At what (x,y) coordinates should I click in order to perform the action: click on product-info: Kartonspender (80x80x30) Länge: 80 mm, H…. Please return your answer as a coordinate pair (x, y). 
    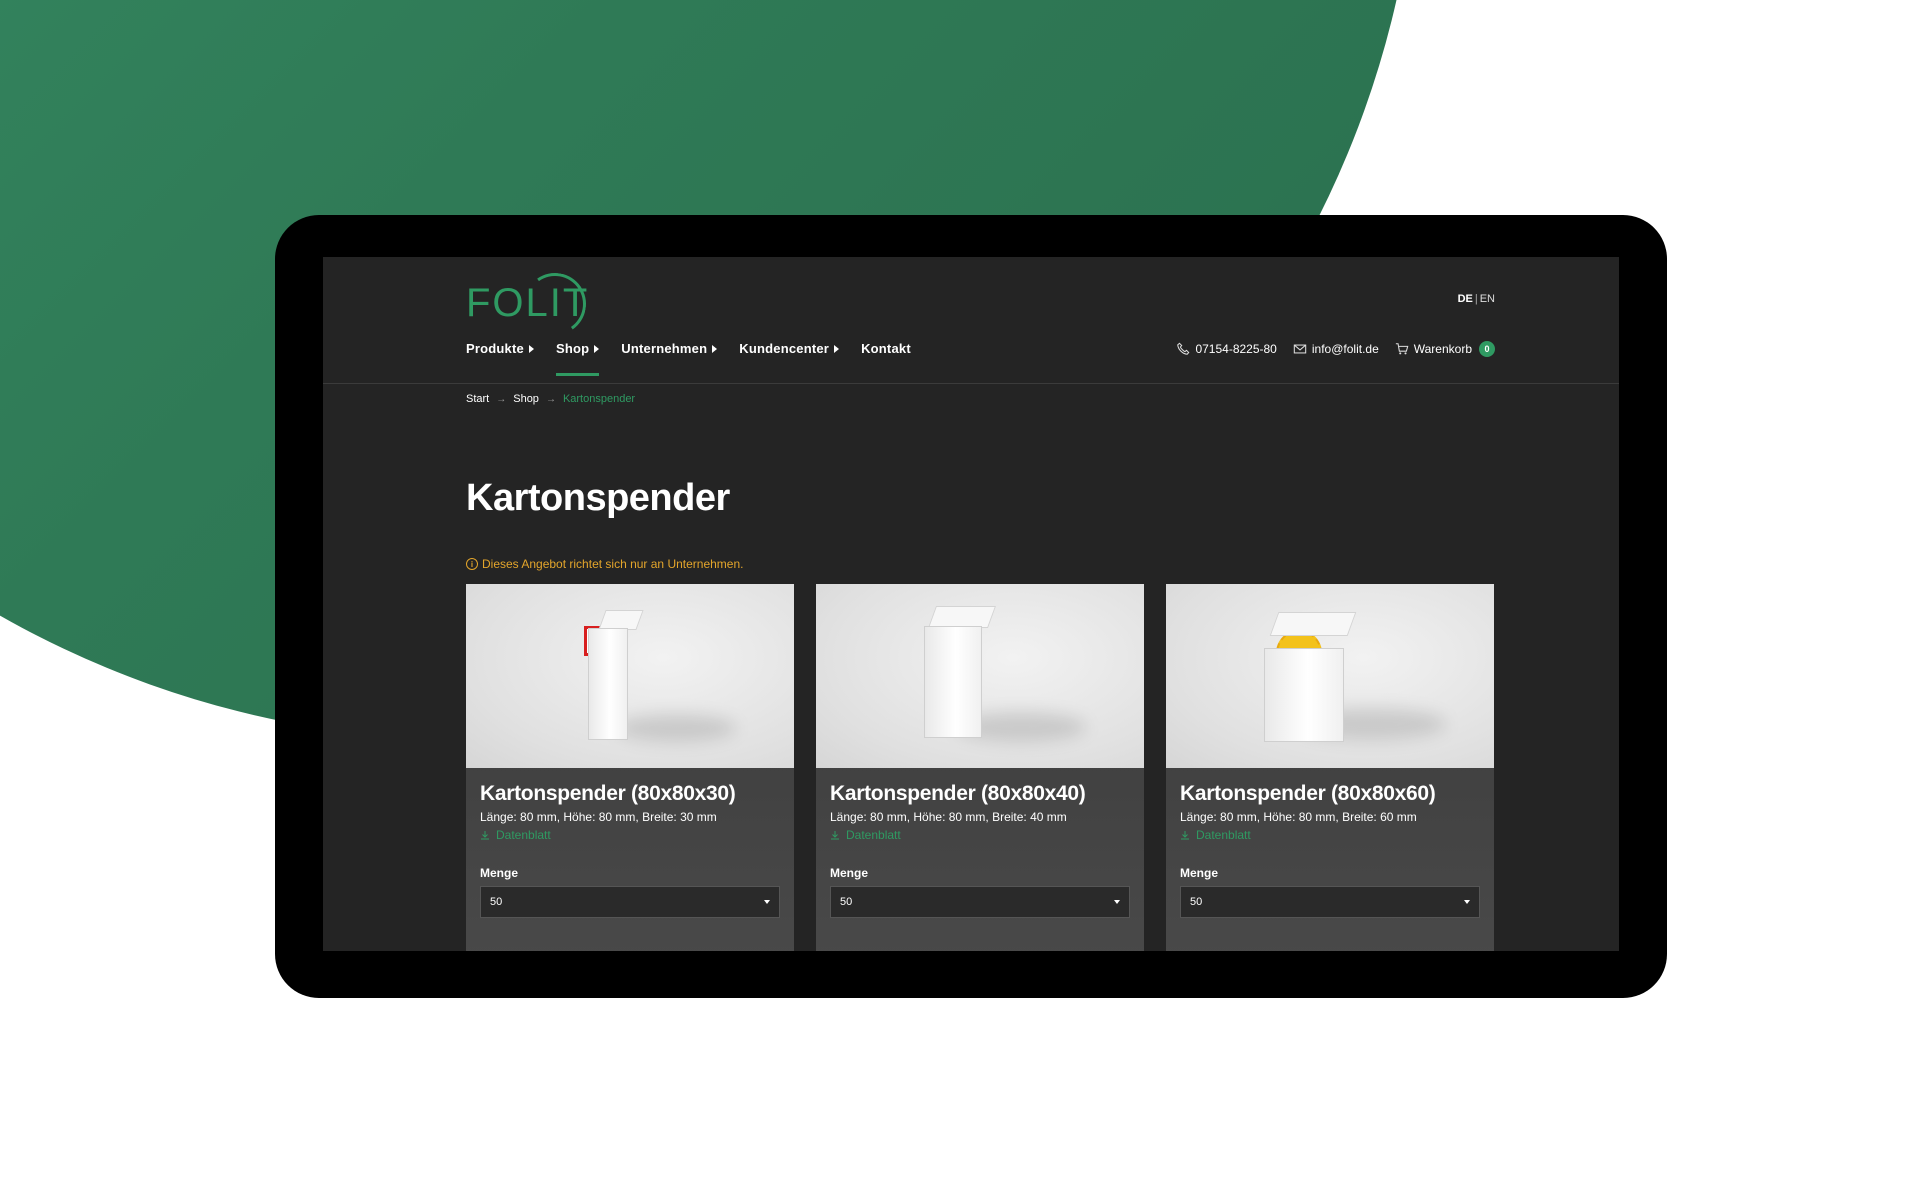
    Looking at the image, I should click on (630, 850).